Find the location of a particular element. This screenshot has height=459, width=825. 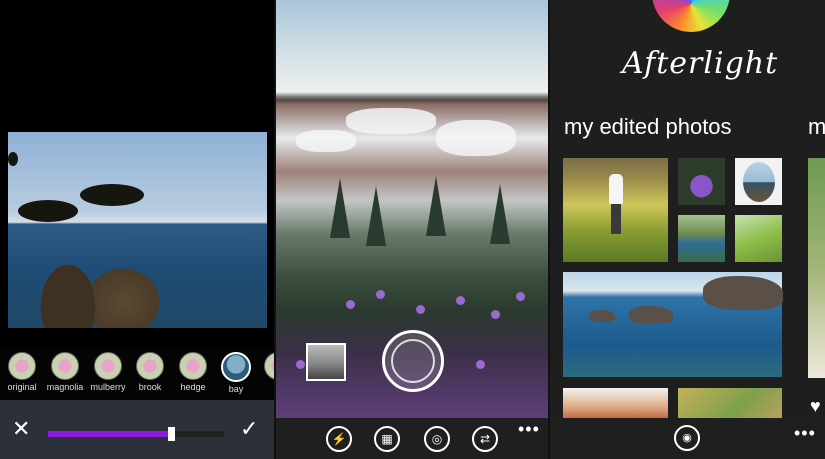

filter-hedge: hedge is located at coordinates (193, 372).